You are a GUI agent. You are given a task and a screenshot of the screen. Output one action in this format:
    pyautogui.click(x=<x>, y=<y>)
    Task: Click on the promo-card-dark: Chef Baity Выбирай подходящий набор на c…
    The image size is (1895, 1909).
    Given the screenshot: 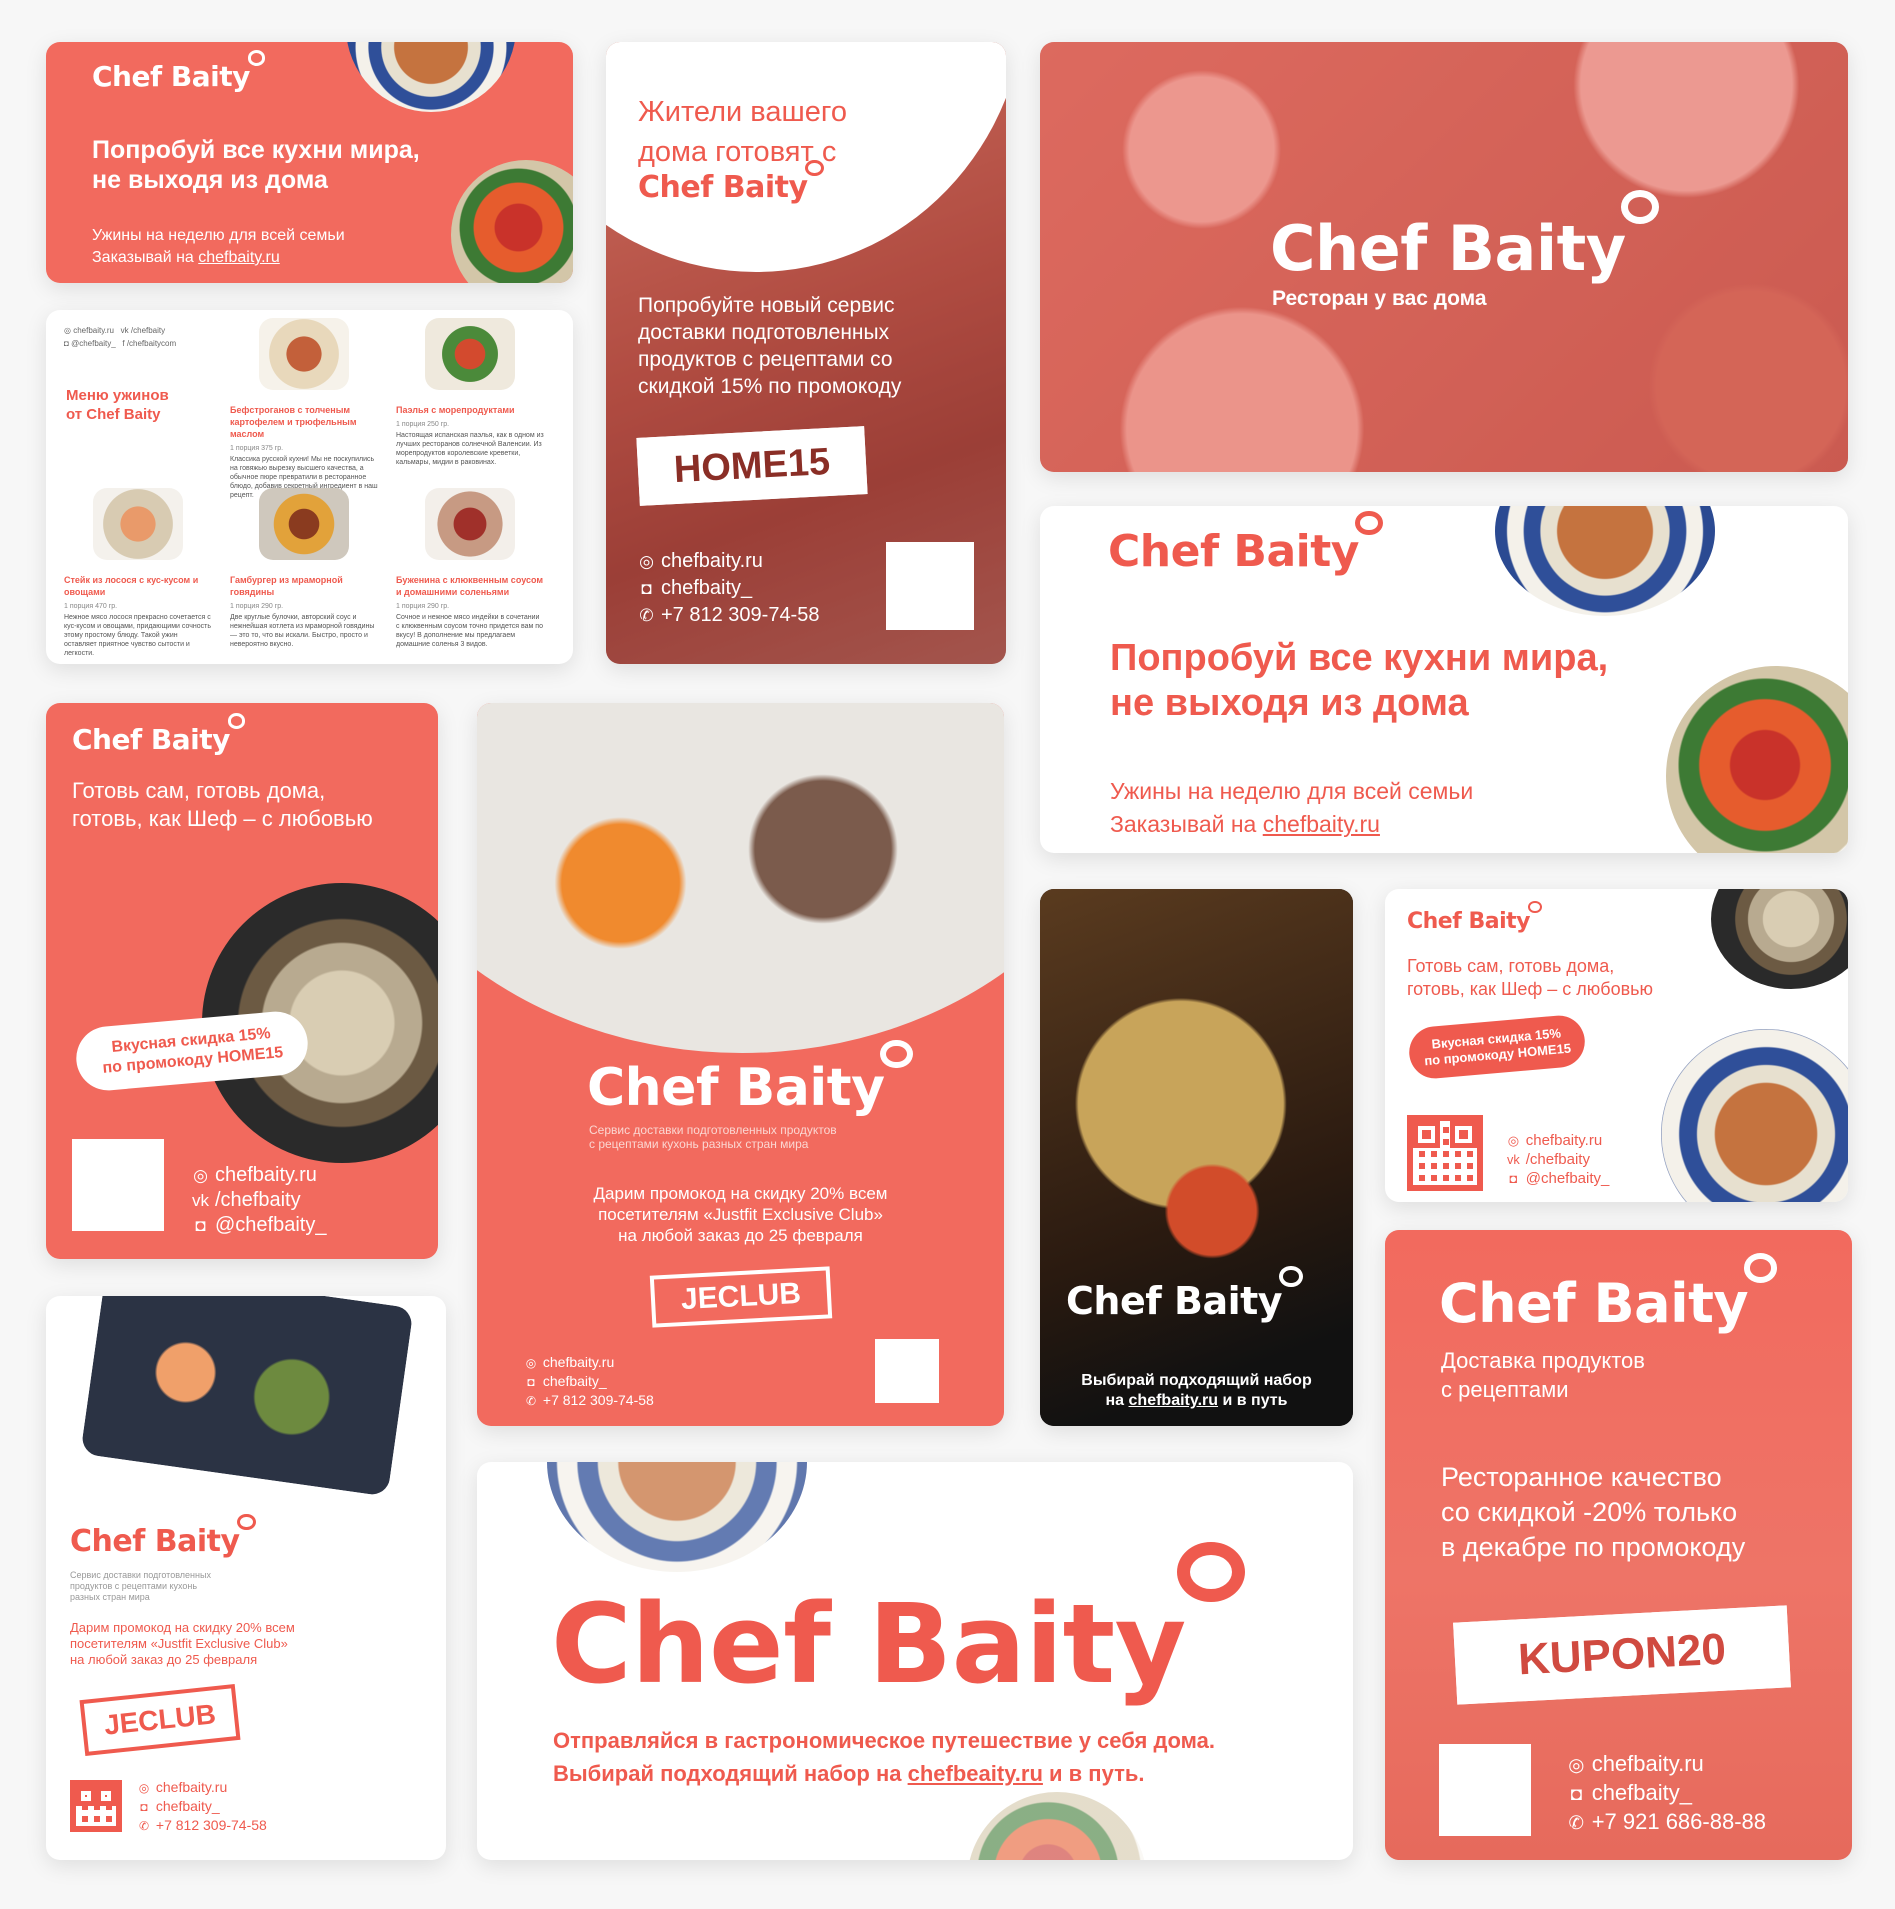 What is the action you would take?
    pyautogui.click(x=1196, y=1157)
    